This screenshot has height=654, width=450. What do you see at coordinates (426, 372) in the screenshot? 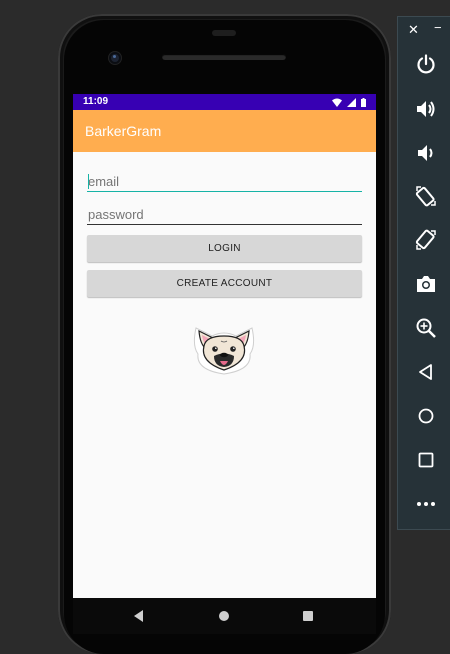
I see `emulator-back-icon` at bounding box center [426, 372].